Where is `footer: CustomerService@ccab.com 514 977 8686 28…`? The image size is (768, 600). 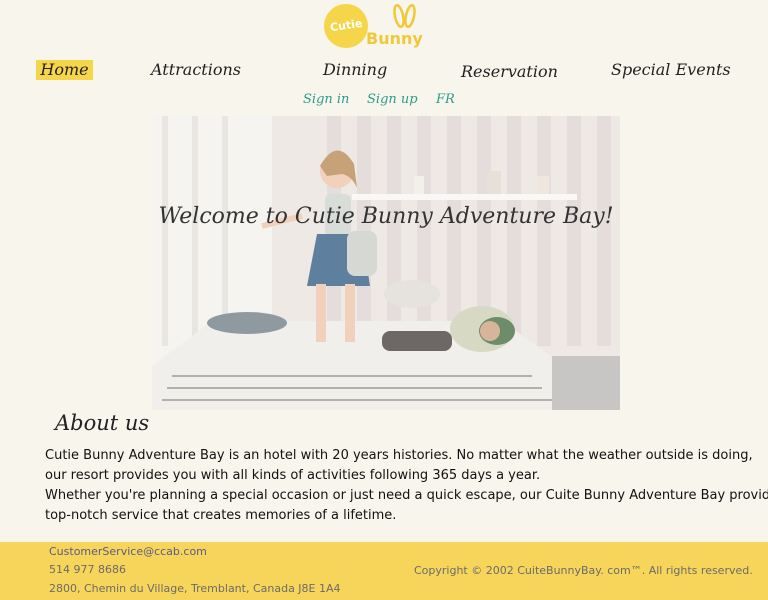 footer: CustomerService@ccab.com 514 977 8686 28… is located at coordinates (384, 571).